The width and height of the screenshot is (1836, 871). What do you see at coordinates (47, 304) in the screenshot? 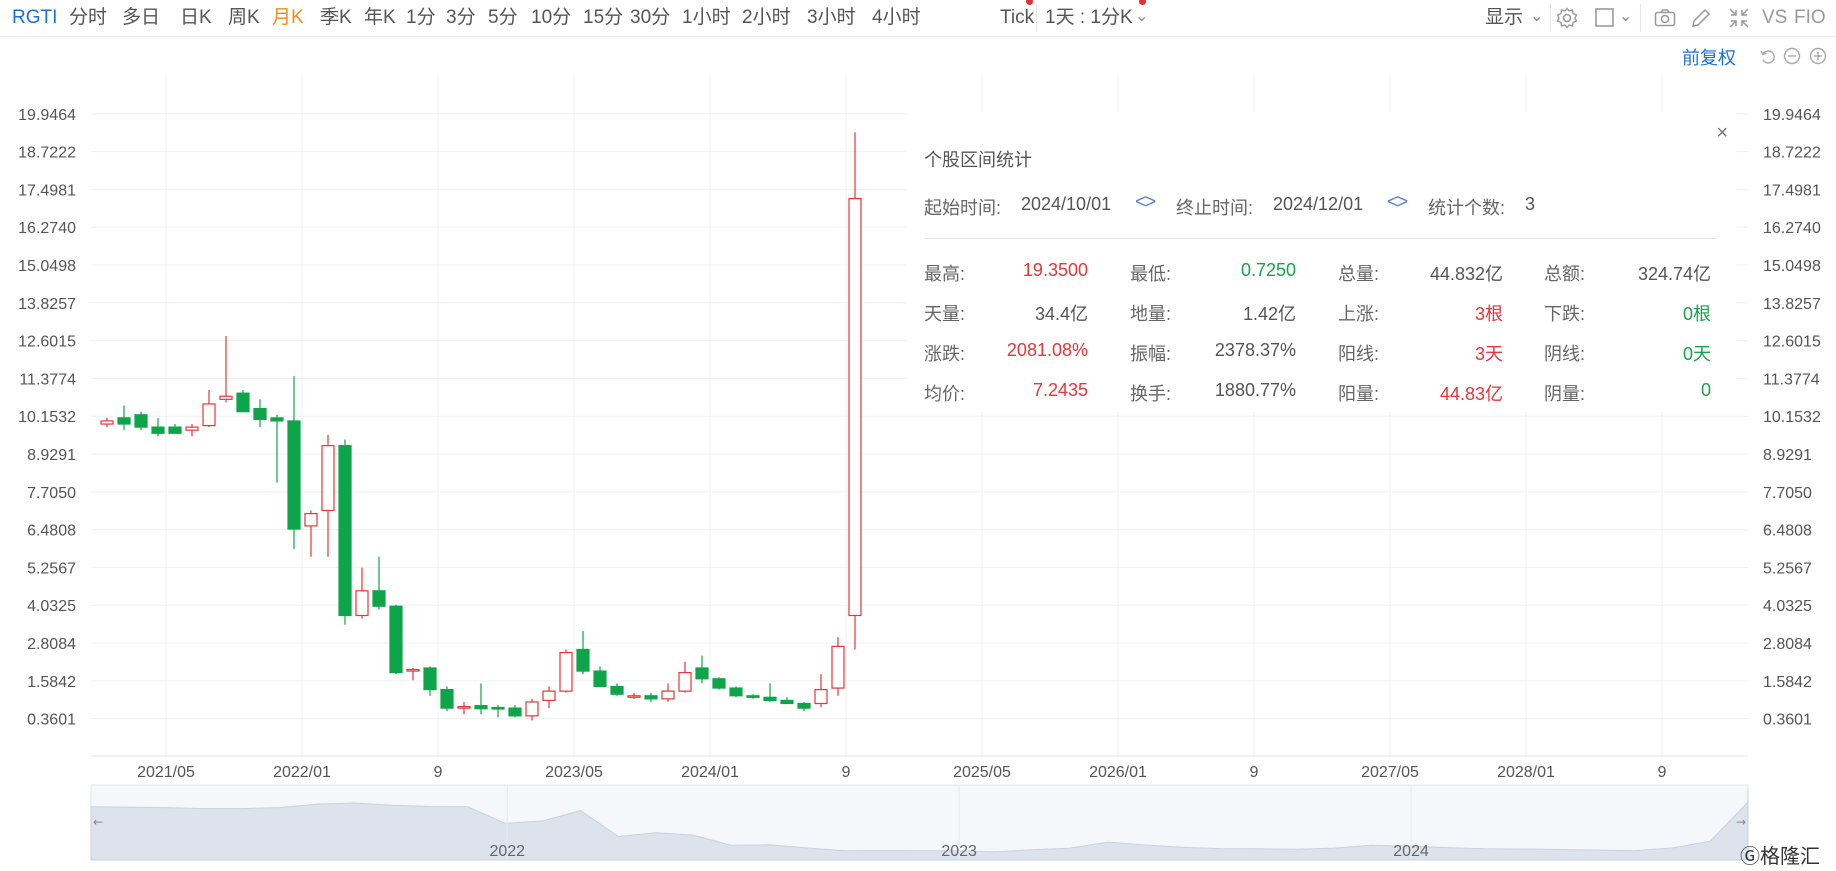
I see `y-tick-label-left: 13.8257` at bounding box center [47, 304].